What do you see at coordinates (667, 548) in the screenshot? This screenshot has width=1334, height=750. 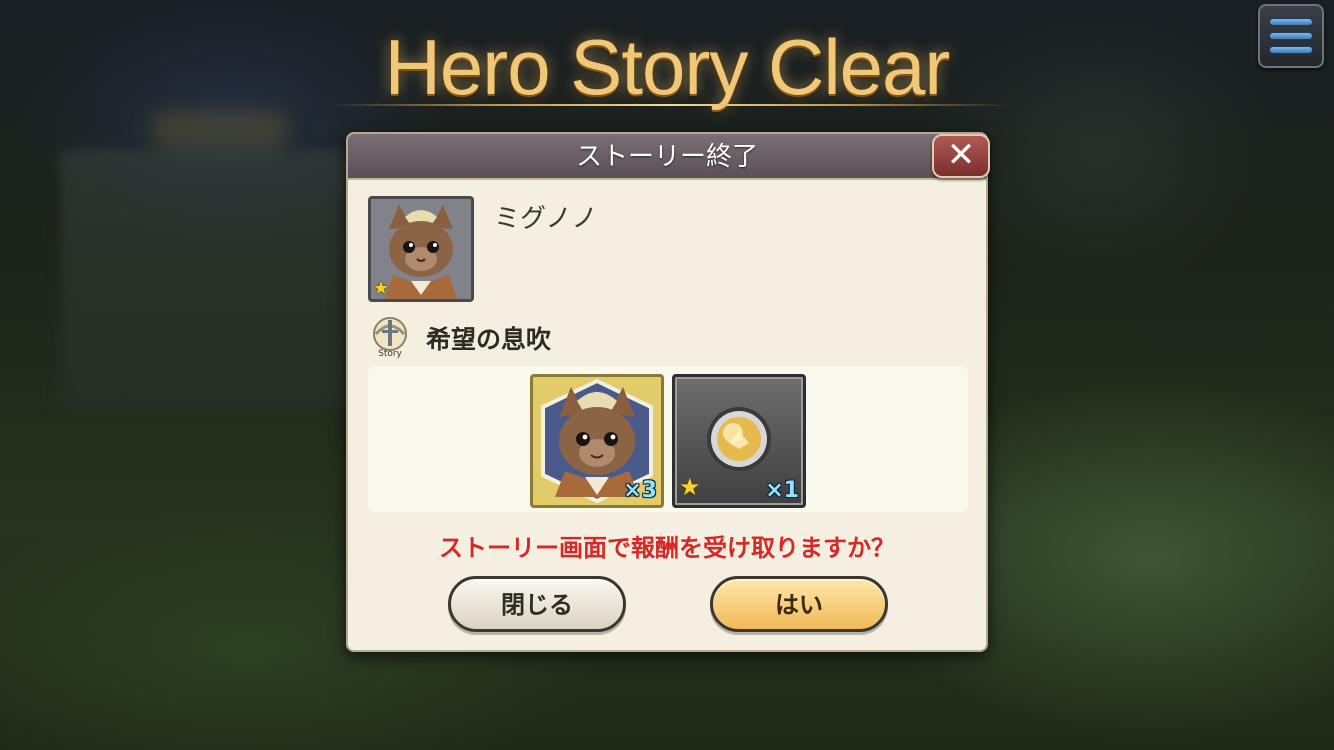 I see `reward-question: ストーリー画面で報酬を受け取りますか？` at bounding box center [667, 548].